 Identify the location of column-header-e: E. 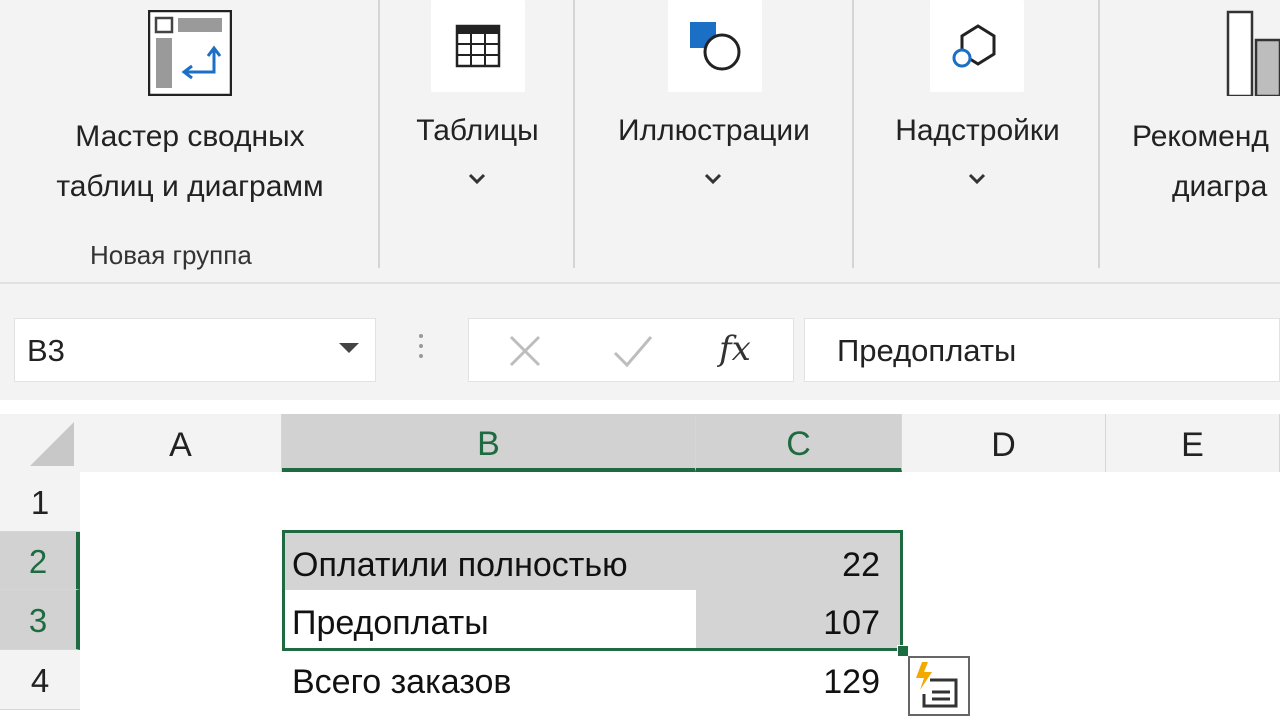
(1193, 443).